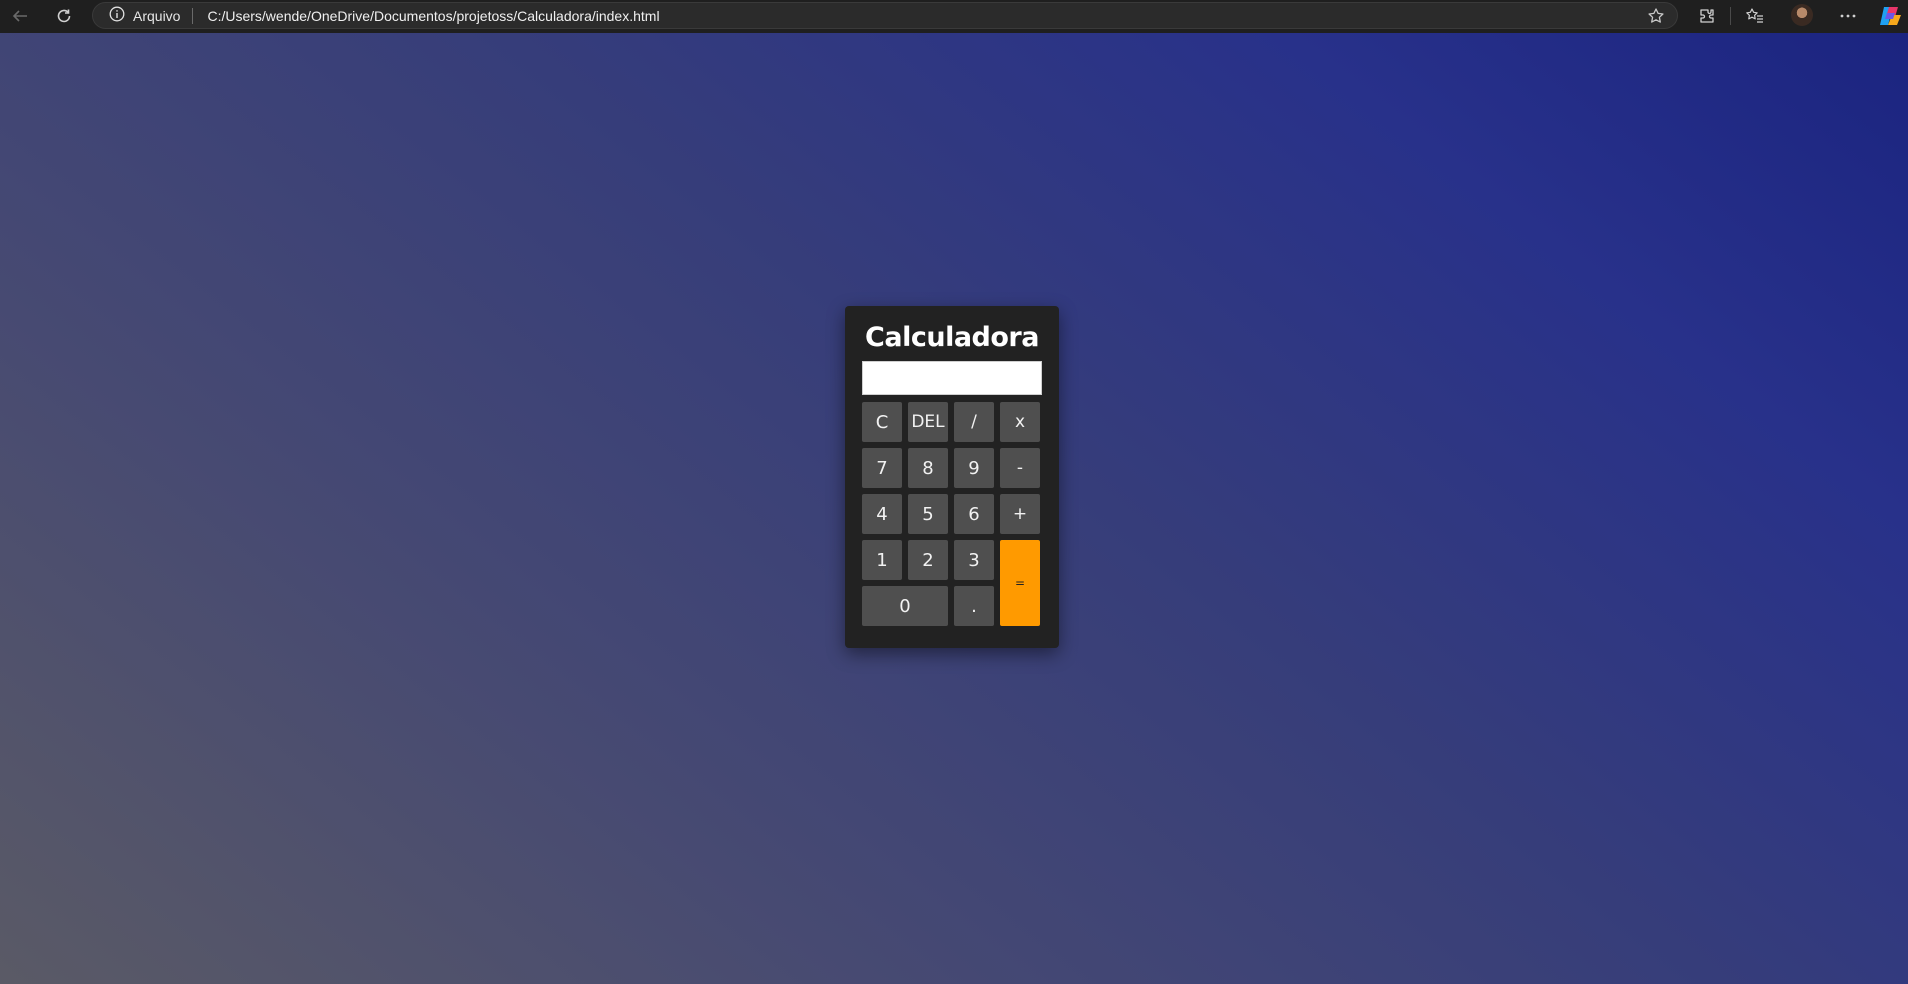 The image size is (1908, 984). I want to click on refresh-icon, so click(64, 16).